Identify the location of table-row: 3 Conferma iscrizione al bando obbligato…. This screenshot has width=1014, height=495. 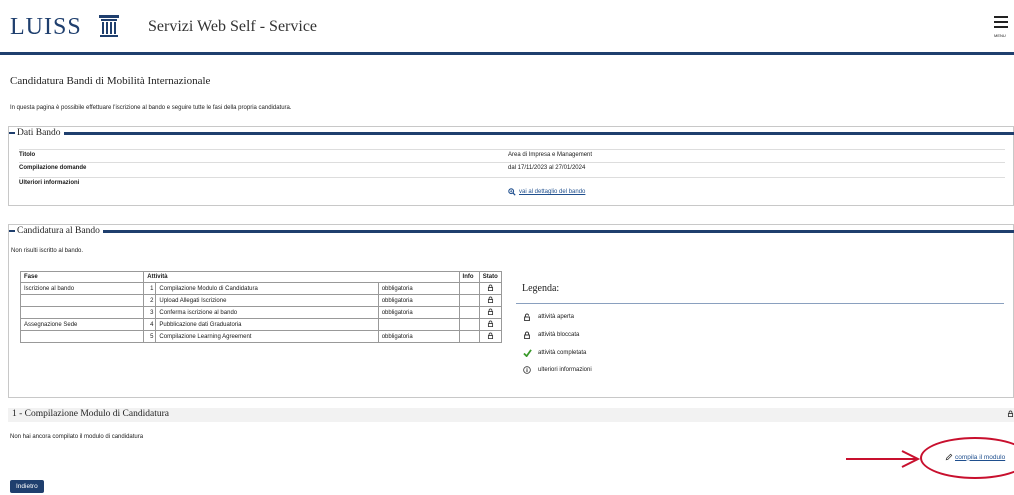
(261, 312).